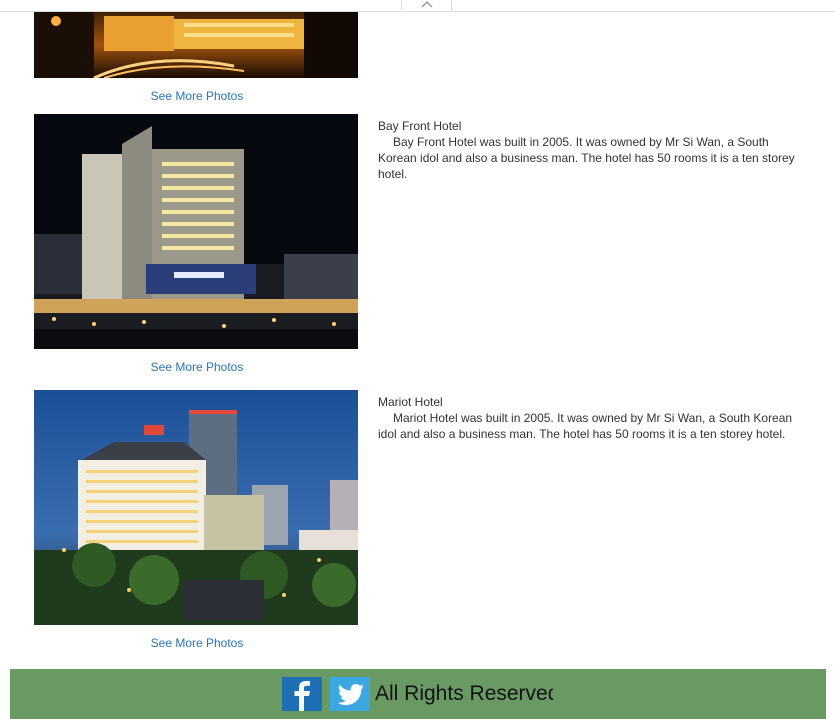 This screenshot has height=719, width=835. I want to click on hotel-night-image, so click(196, 44).